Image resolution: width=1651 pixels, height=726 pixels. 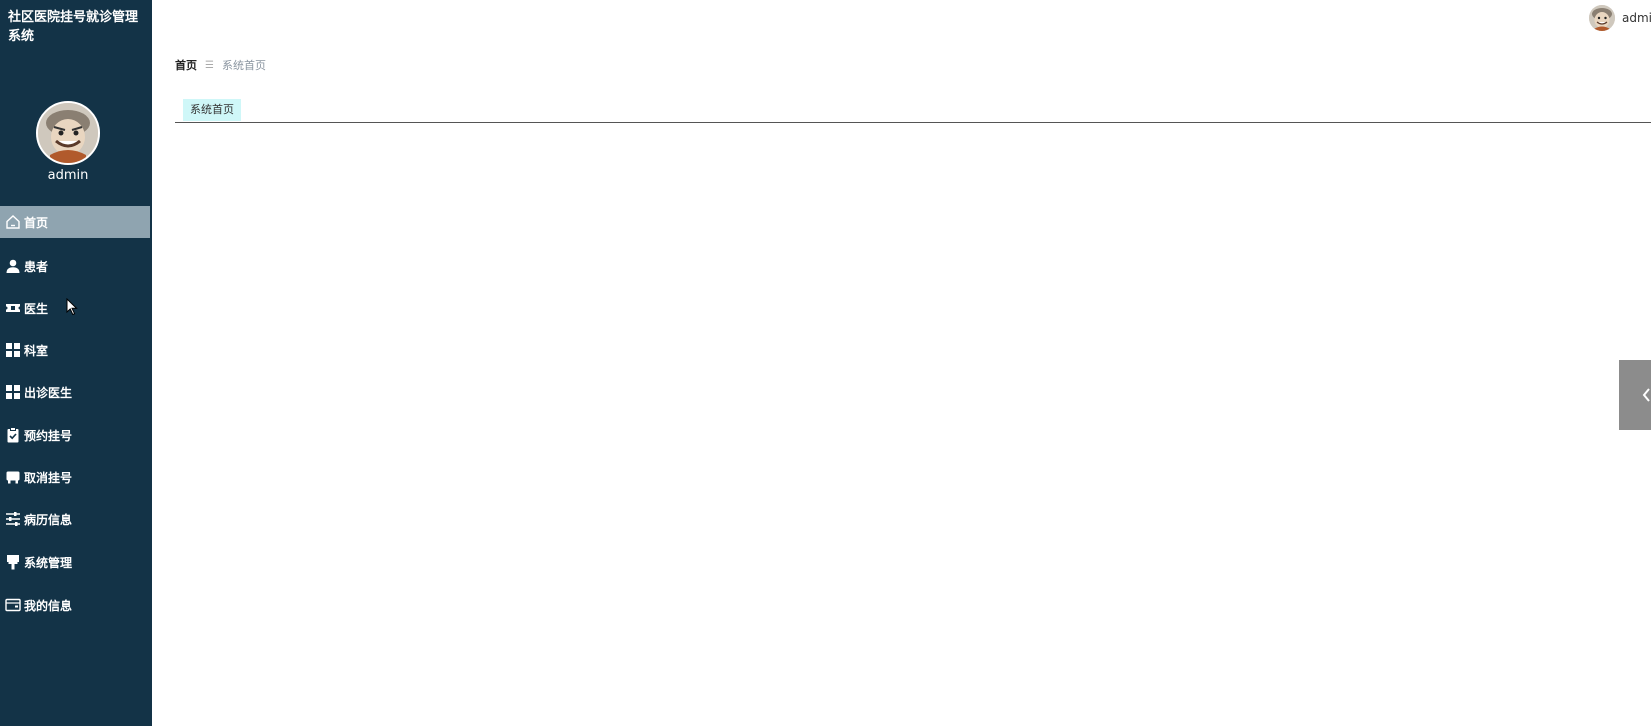 What do you see at coordinates (75, 392) in the screenshot?
I see `sidebar-item-duty-doctors: 出诊医生` at bounding box center [75, 392].